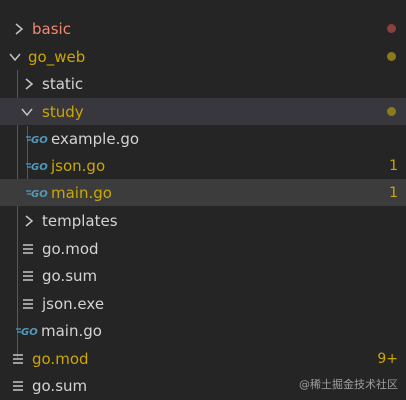 The height and width of the screenshot is (400, 406). I want to click on tree-item-label: templates, so click(80, 220).